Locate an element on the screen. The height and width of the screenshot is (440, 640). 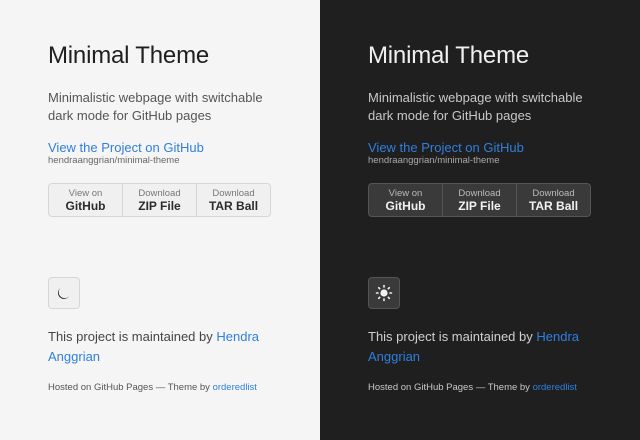
sun-icon is located at coordinates (384, 293).